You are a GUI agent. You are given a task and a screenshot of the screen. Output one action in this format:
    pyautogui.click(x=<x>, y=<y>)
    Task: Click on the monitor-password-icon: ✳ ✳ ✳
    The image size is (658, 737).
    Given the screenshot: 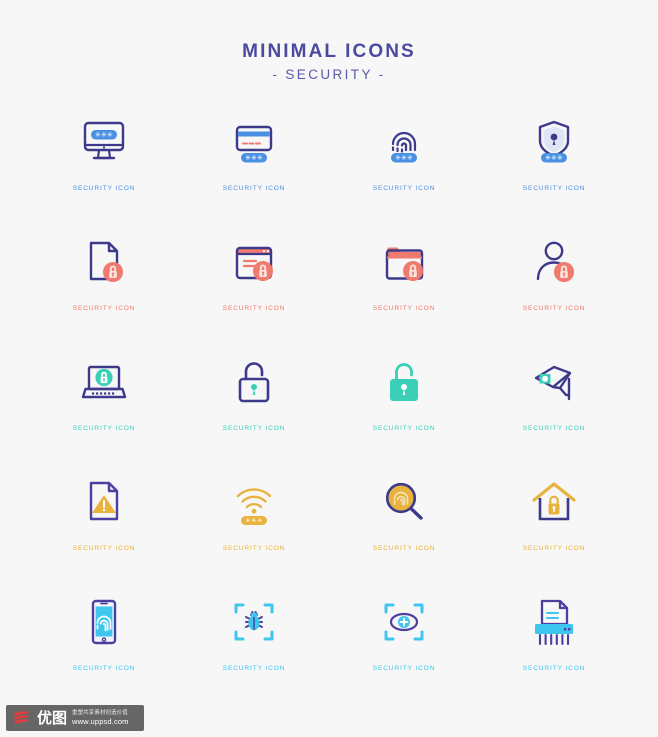 What is the action you would take?
    pyautogui.click(x=104, y=142)
    